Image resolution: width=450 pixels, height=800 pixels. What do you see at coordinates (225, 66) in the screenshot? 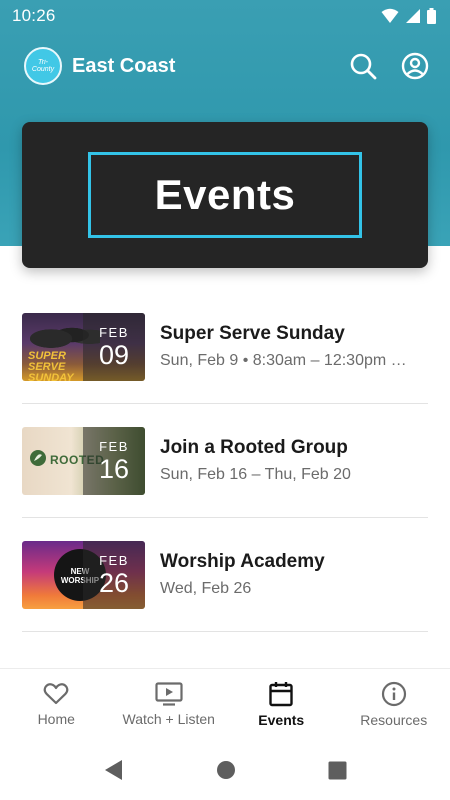
I see `app-bar: Tri-County East Coast East Coast` at bounding box center [225, 66].